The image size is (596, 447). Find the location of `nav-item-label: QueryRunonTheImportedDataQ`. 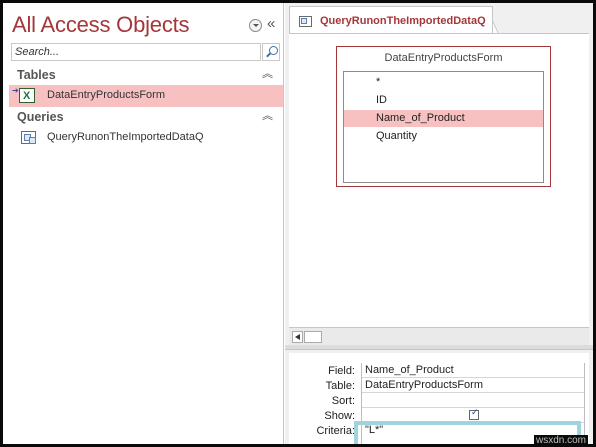

nav-item-label: QueryRunonTheImportedDataQ is located at coordinates (125, 137).